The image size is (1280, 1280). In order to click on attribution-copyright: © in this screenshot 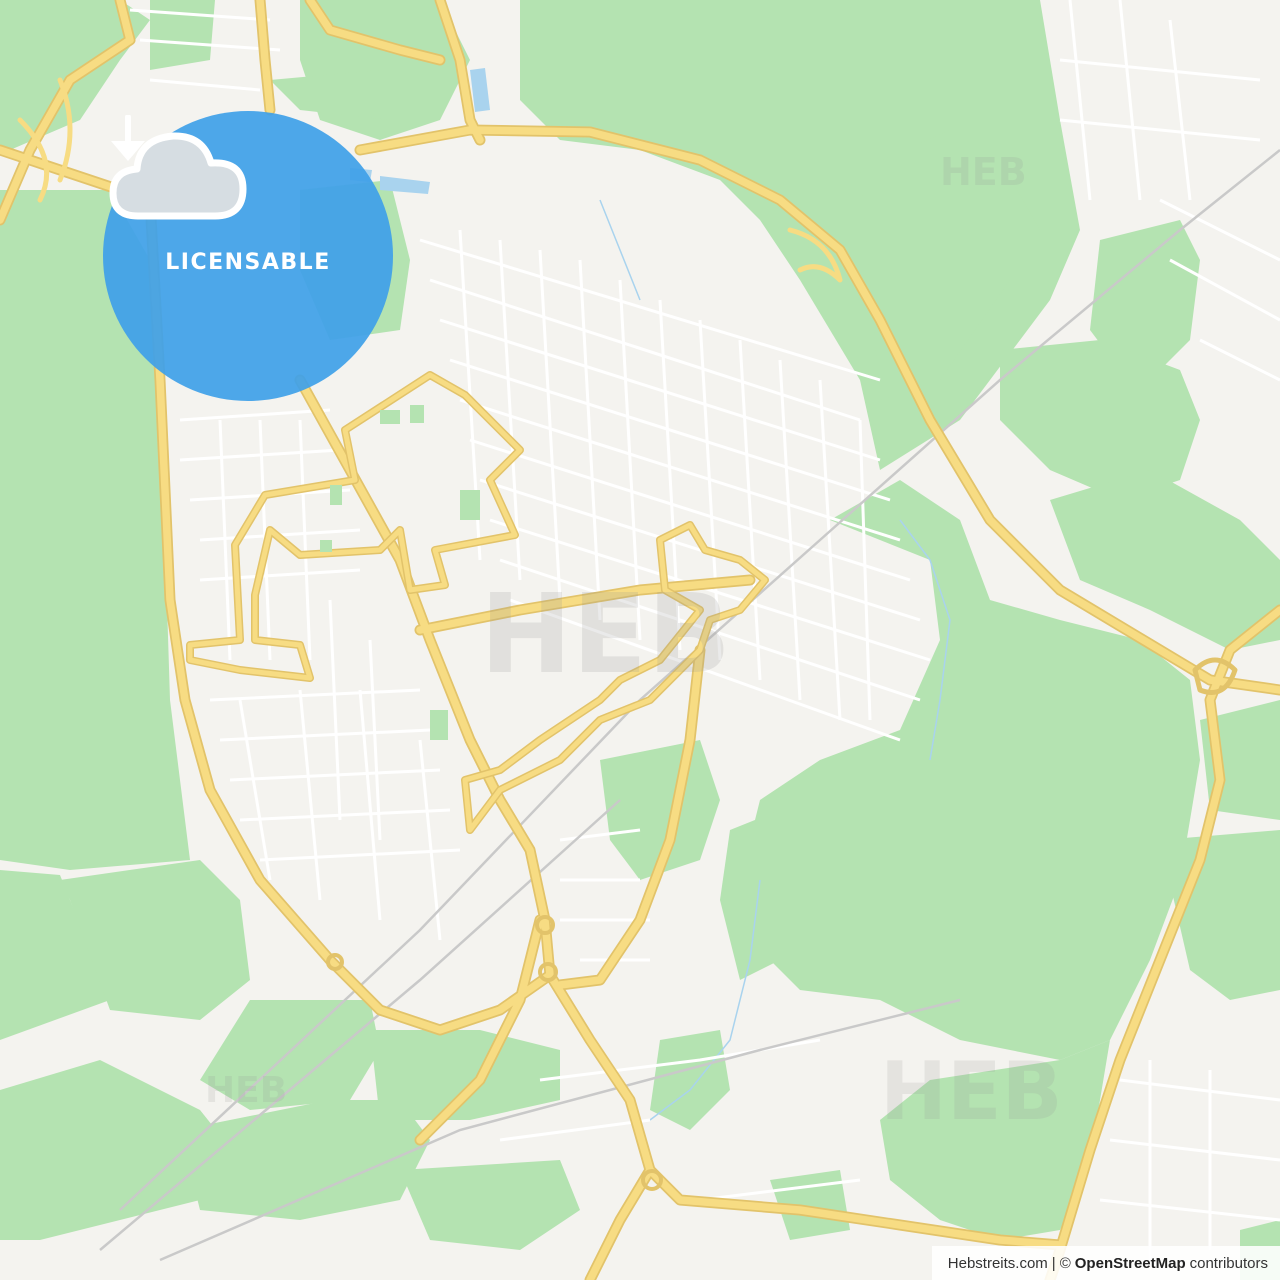, I will do `click(1065, 1263)`.